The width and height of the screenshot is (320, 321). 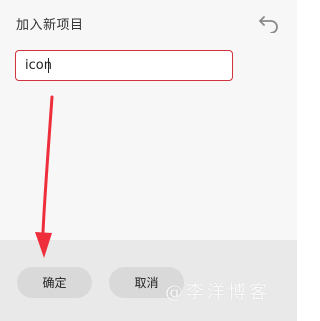 I want to click on text-caret, so click(x=48, y=65).